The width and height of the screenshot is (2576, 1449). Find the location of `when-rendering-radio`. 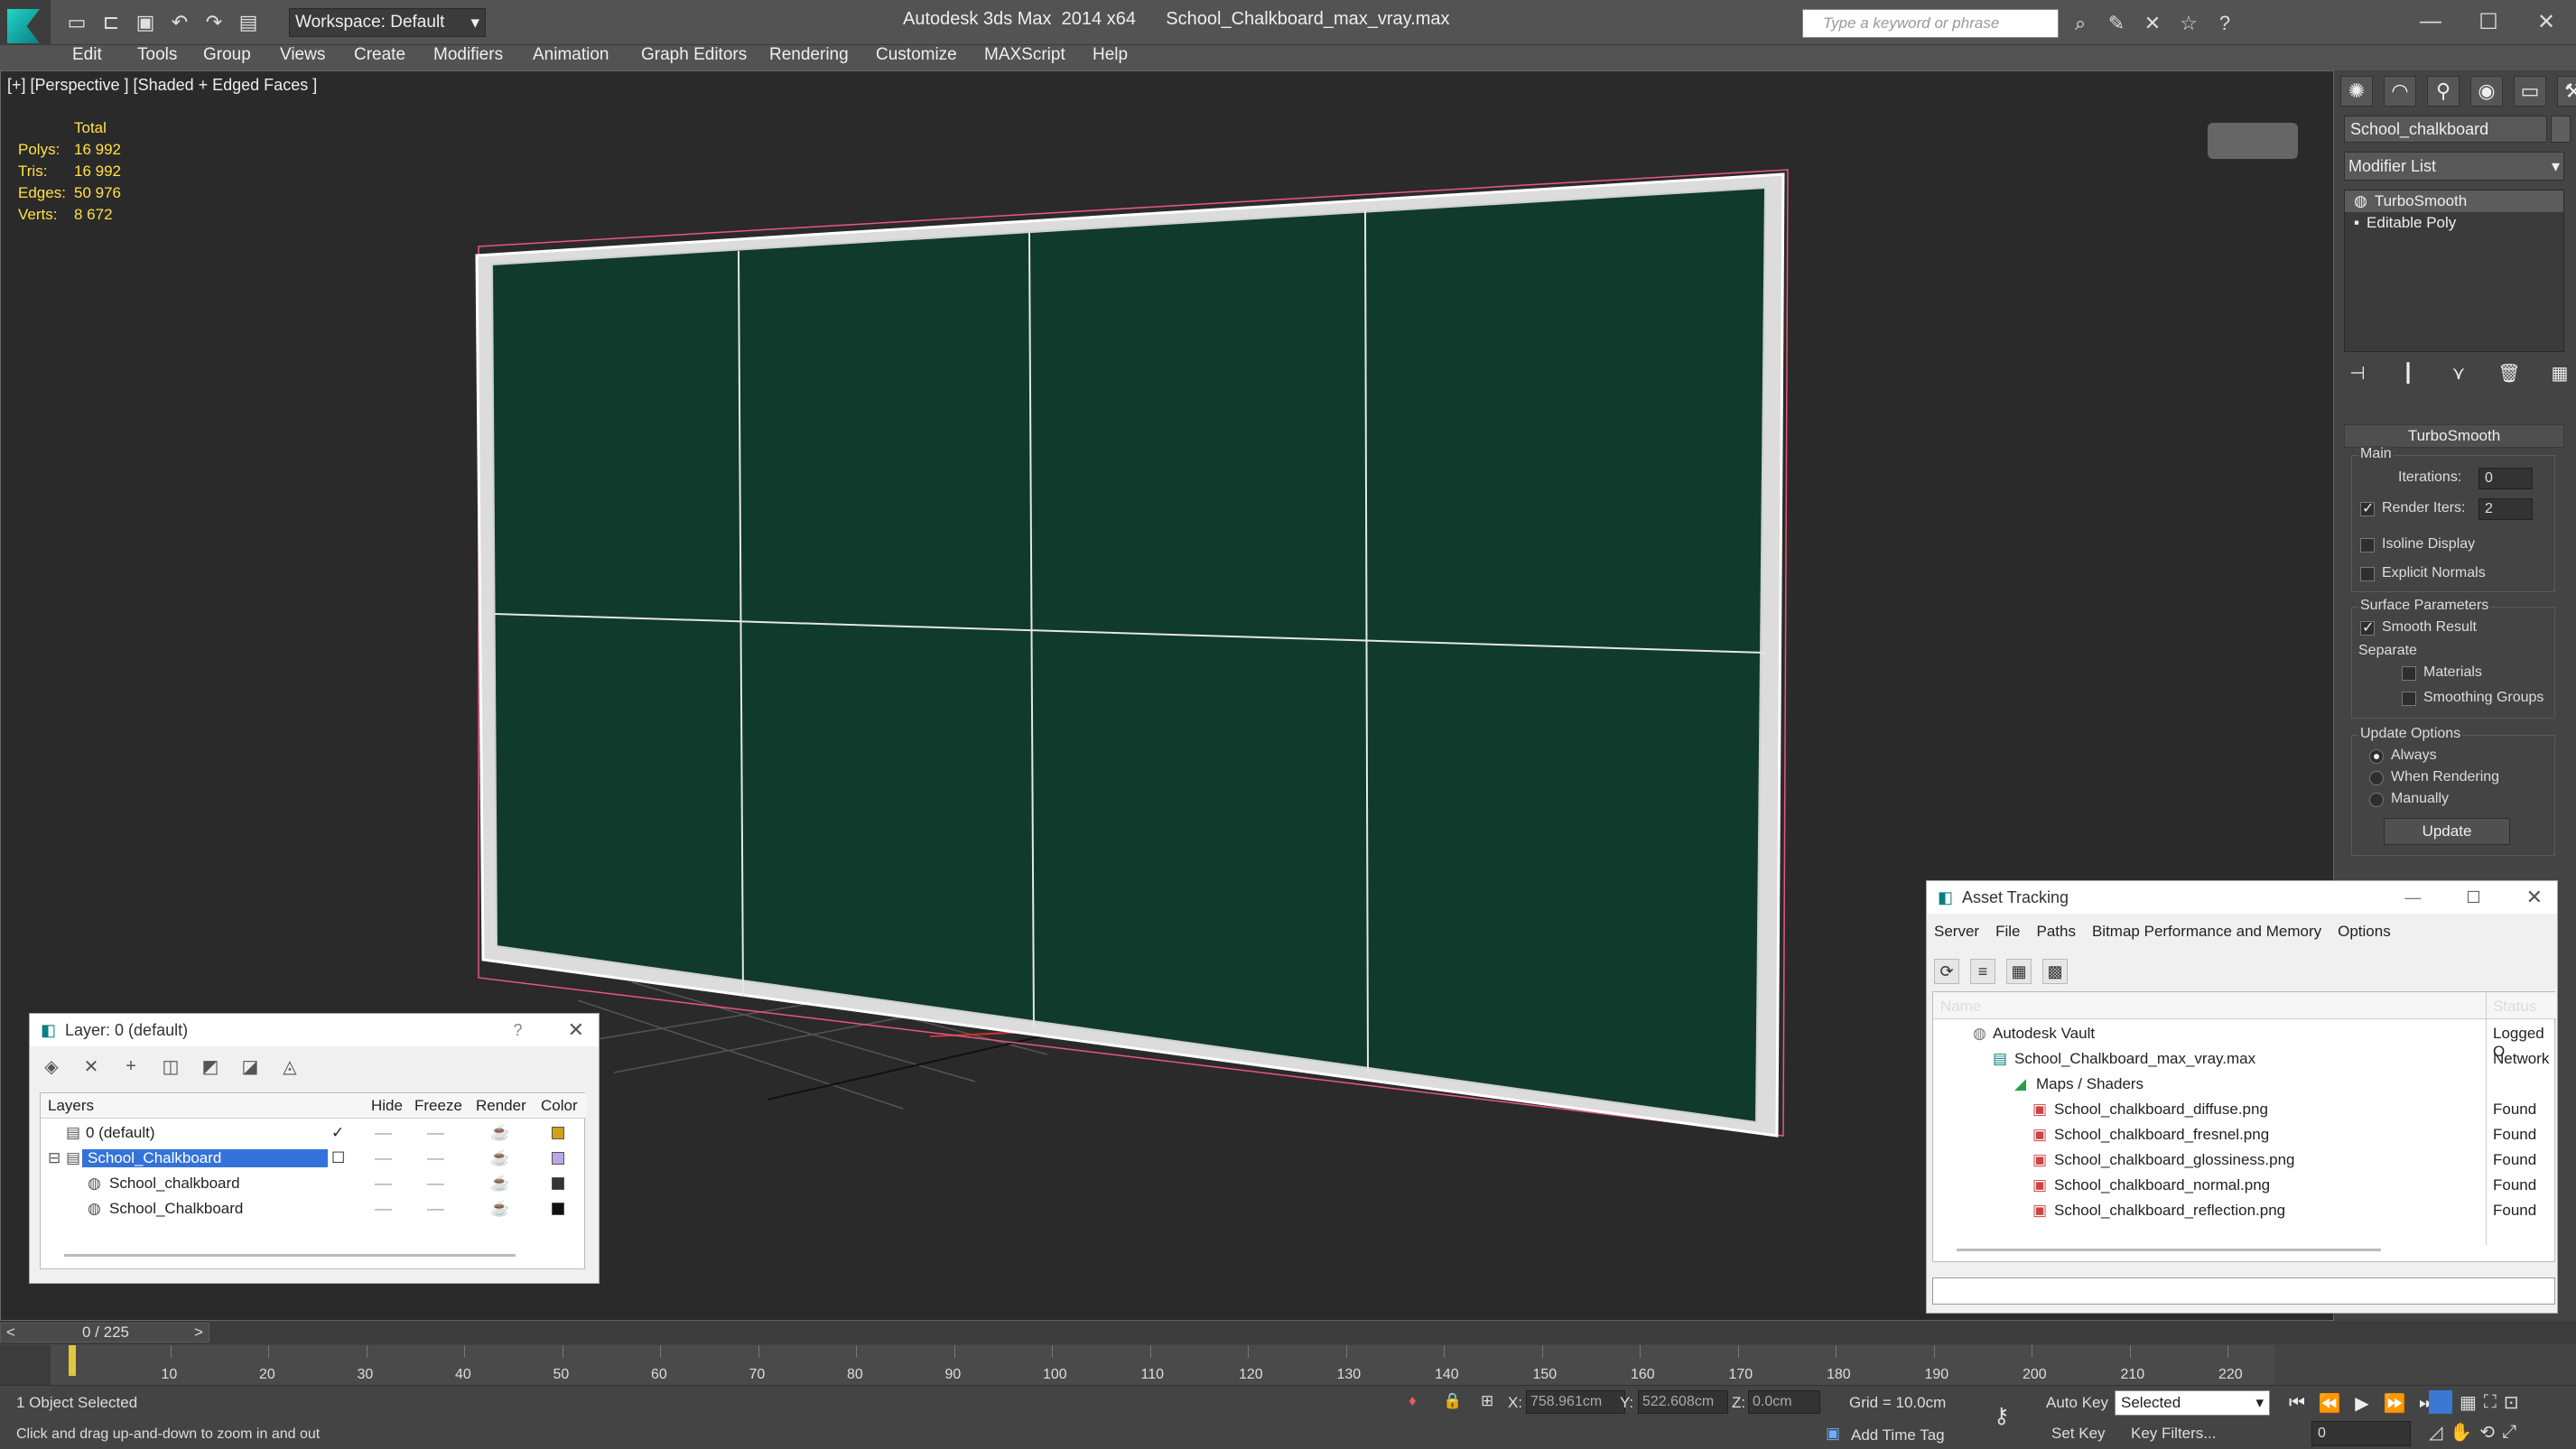

when-rendering-radio is located at coordinates (2376, 778).